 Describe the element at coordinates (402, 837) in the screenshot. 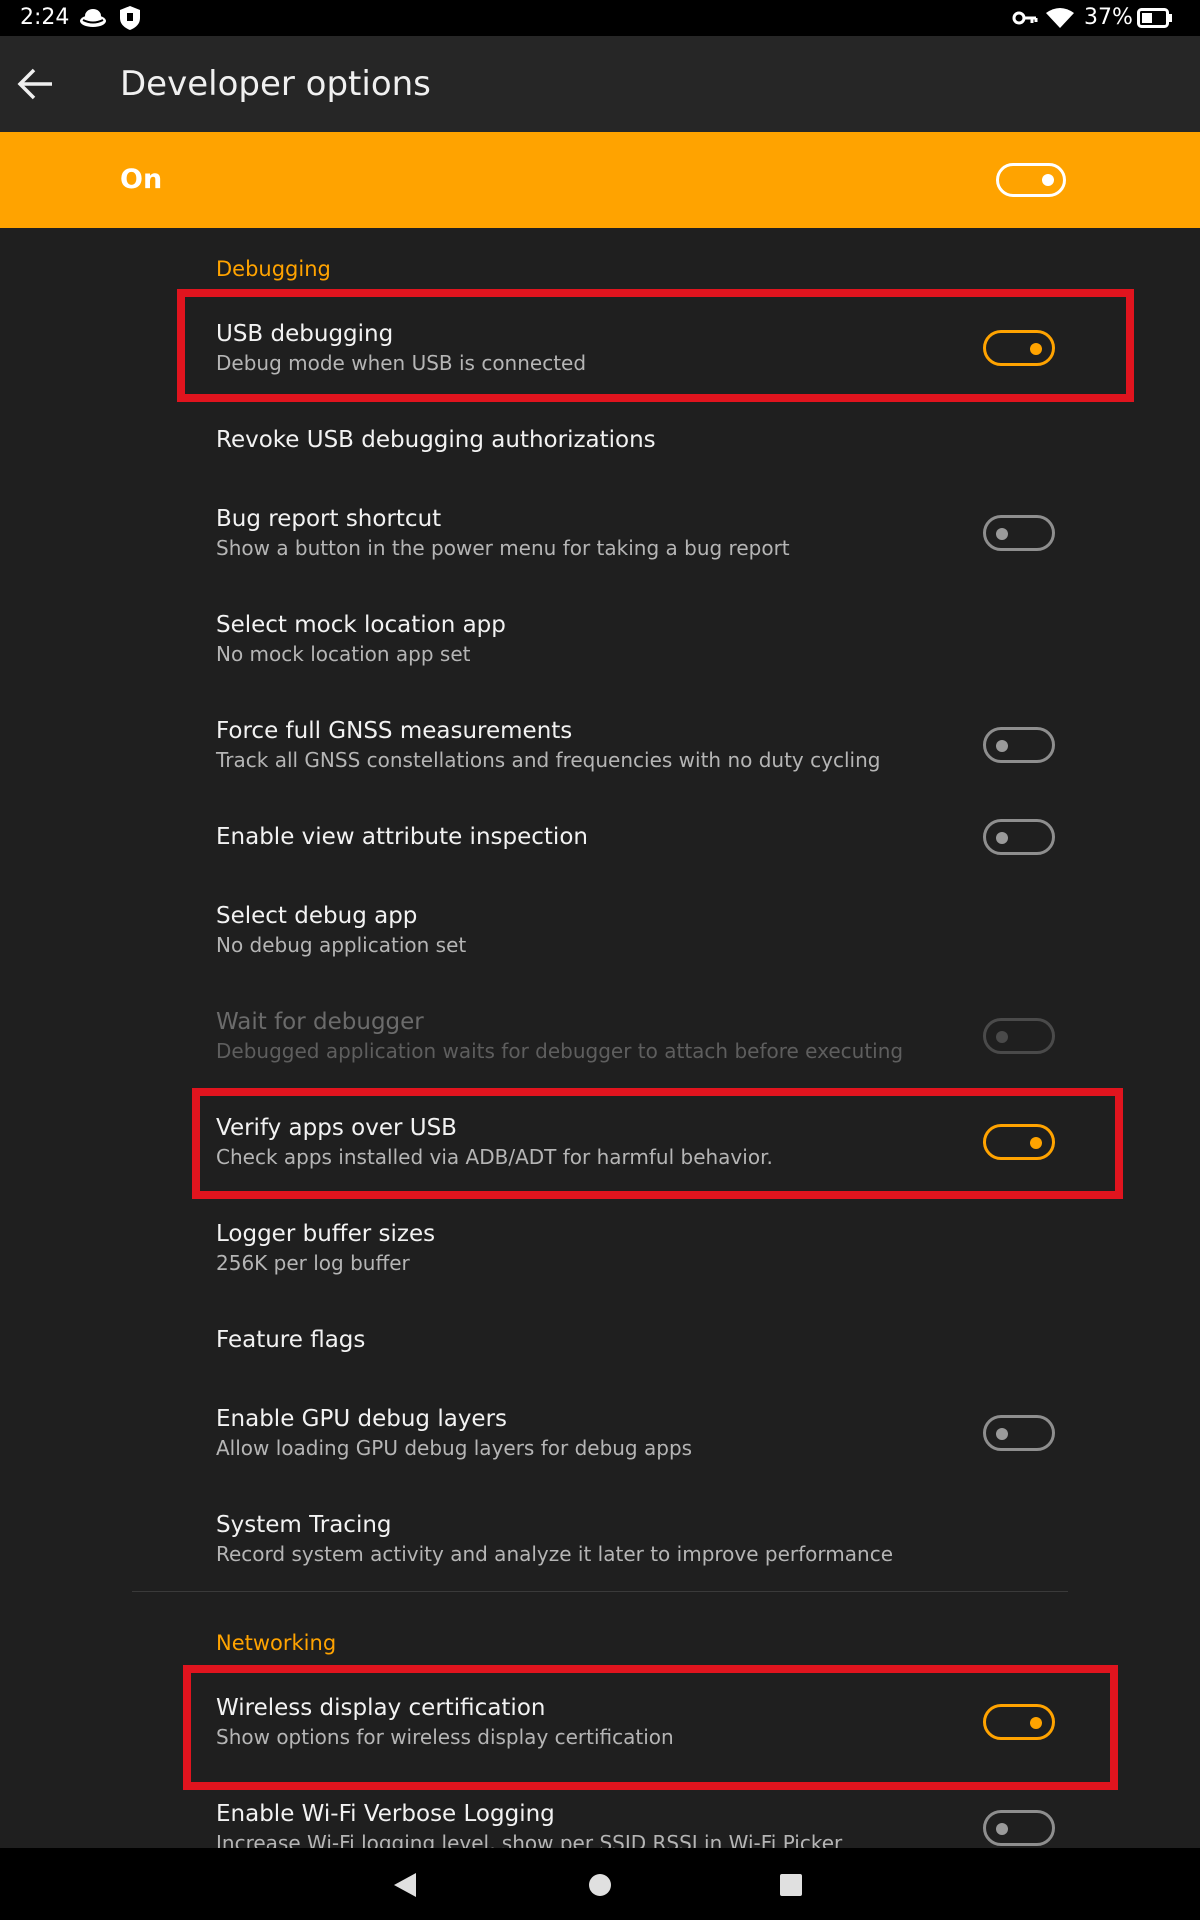

I see `setting-title: Enable view attribute inspection` at that location.